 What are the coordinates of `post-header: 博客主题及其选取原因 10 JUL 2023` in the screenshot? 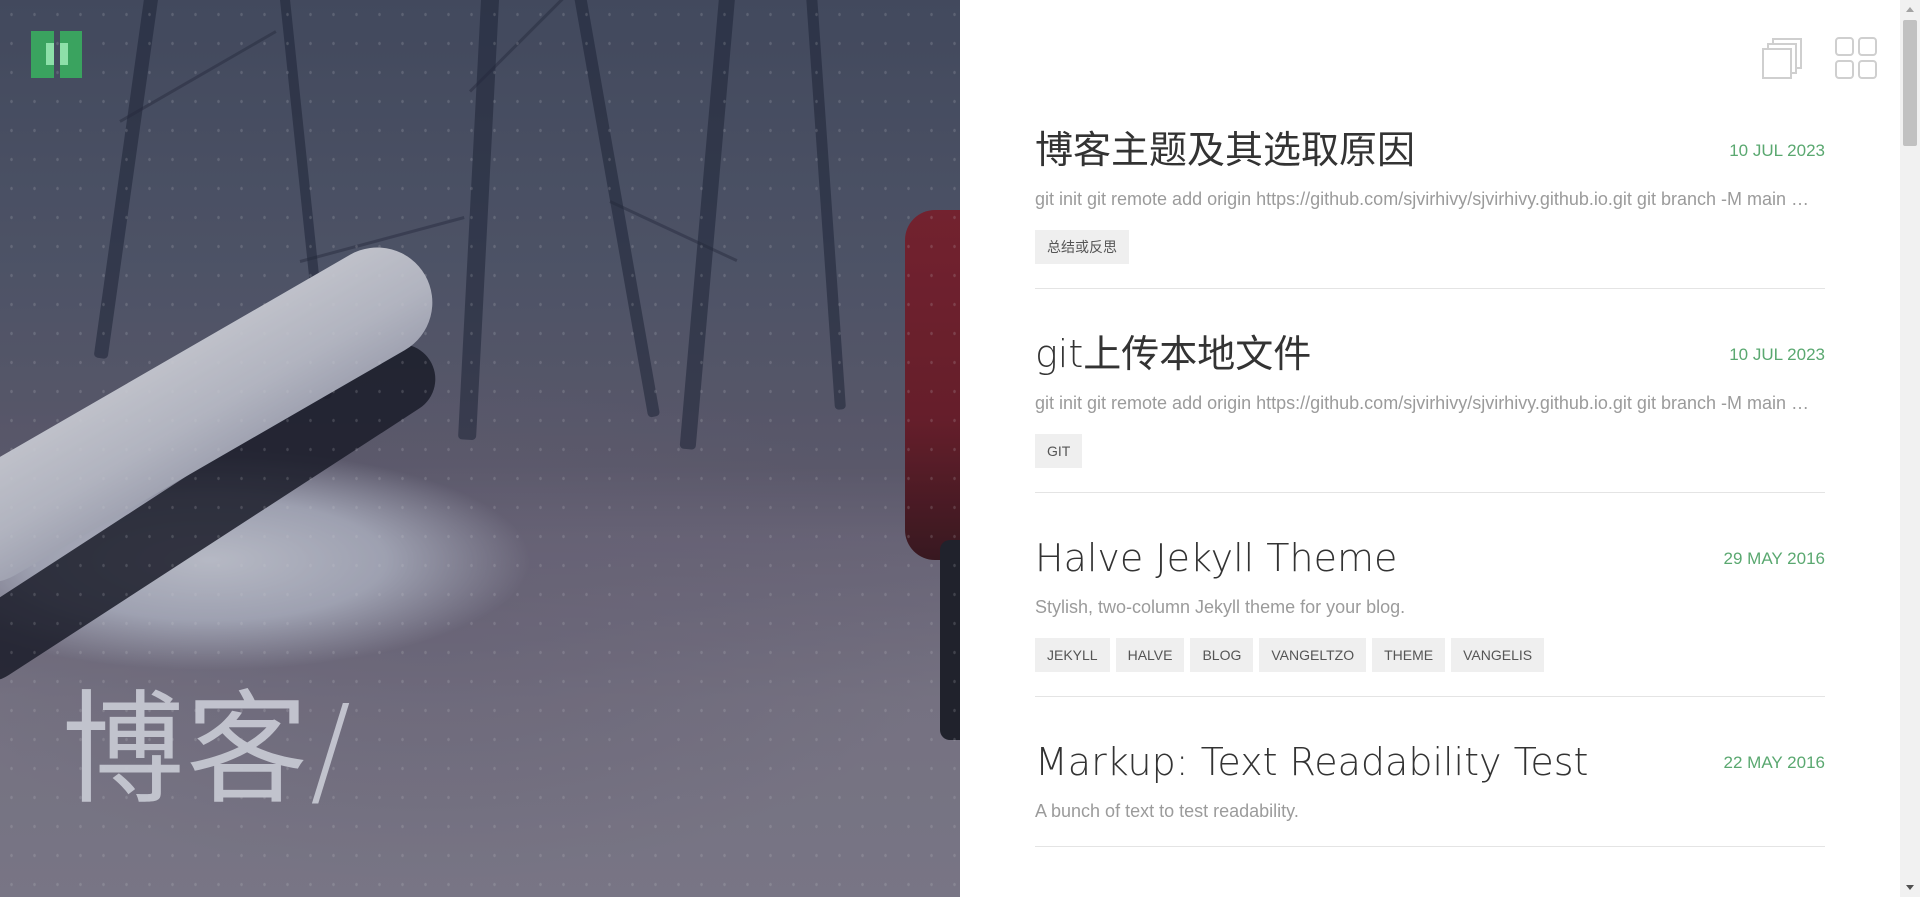 It's located at (1430, 150).